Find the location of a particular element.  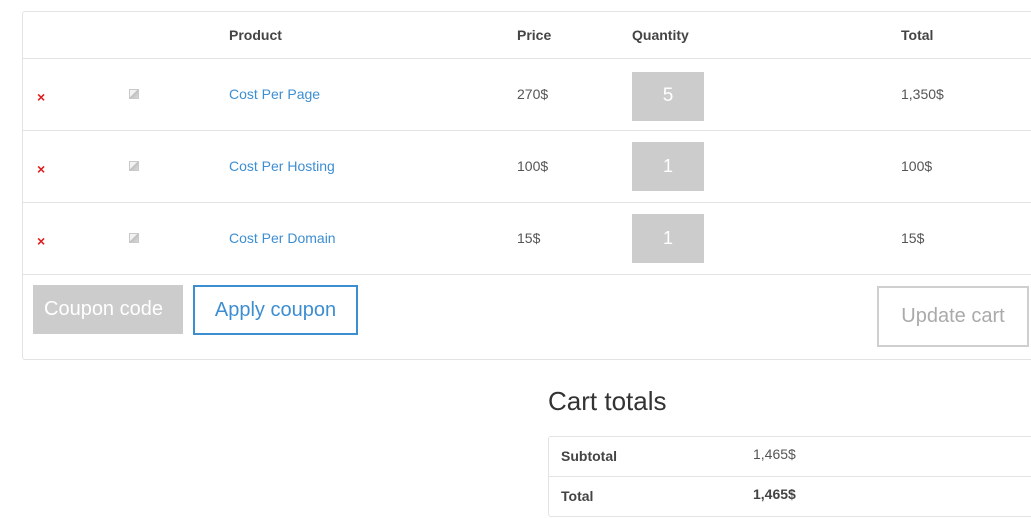

product-subtotal: 1,350$ is located at coordinates (966, 94).